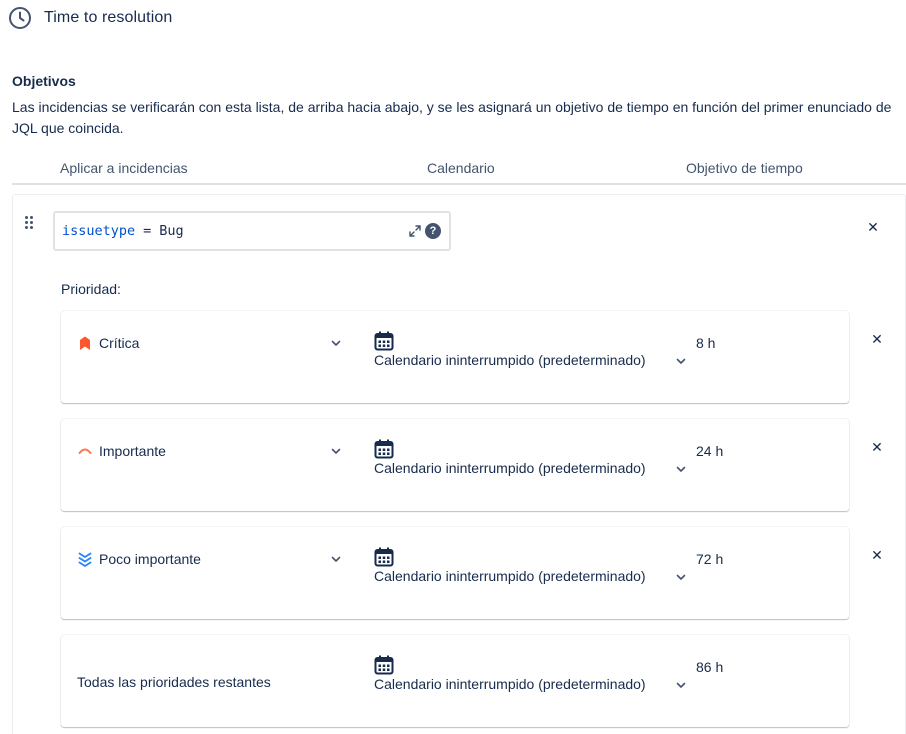 The image size is (906, 734). Describe the element at coordinates (705, 343) in the screenshot. I see `time-goal-input: 8 h` at that location.